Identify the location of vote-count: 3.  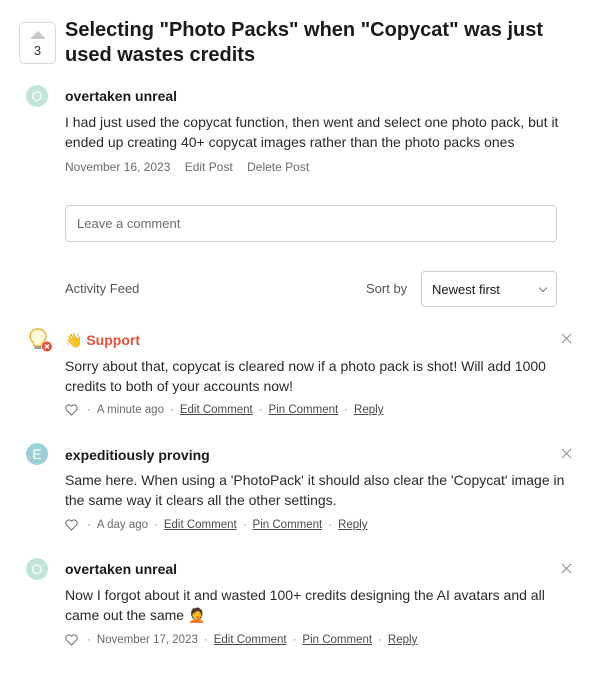
(37, 50).